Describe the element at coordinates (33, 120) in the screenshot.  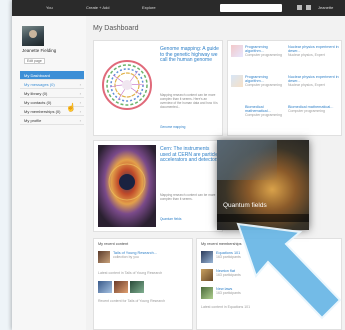
I see `sidebar-item-label: My profile` at that location.